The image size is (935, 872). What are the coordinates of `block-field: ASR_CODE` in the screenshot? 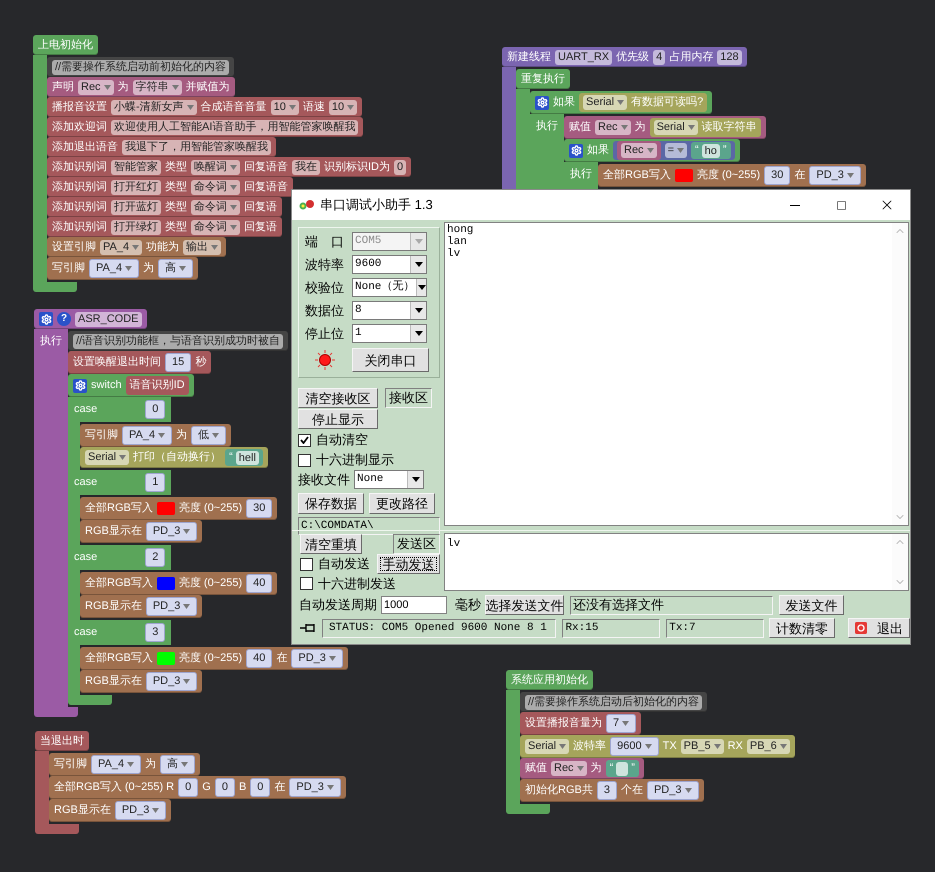 It's located at (108, 319).